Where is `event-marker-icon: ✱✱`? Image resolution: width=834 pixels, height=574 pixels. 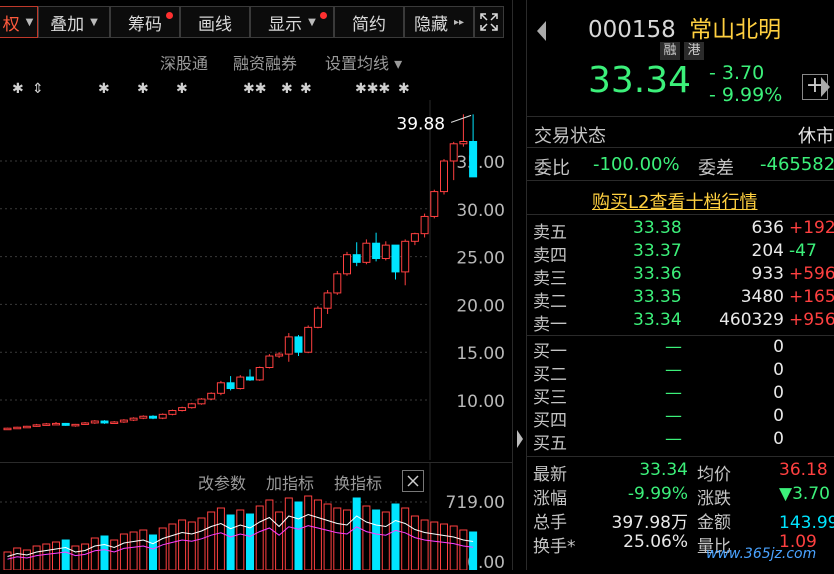
event-marker-icon: ✱✱ is located at coordinates (254, 89).